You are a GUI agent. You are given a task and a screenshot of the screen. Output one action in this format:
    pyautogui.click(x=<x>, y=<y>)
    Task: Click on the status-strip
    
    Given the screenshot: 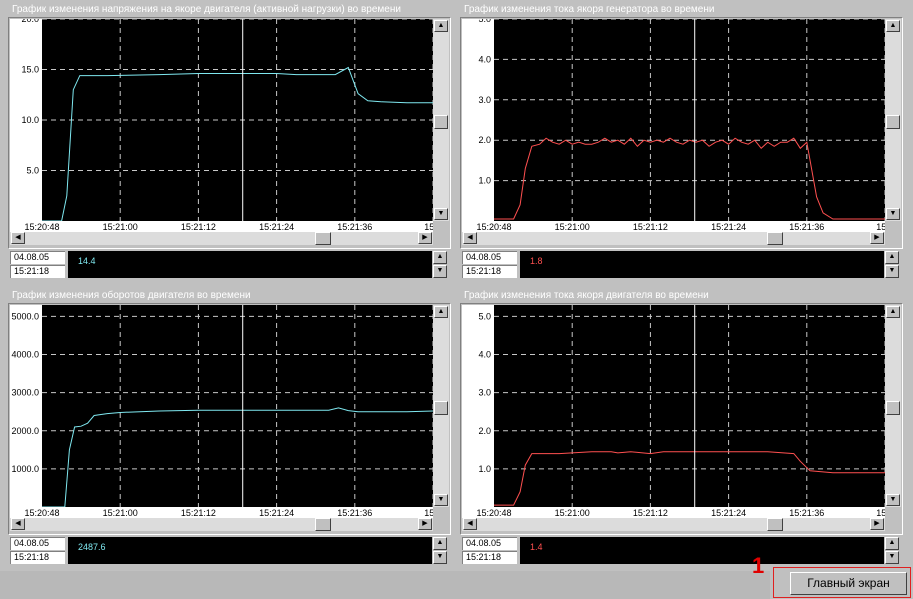 What is the action you would take?
    pyautogui.click(x=385, y=585)
    